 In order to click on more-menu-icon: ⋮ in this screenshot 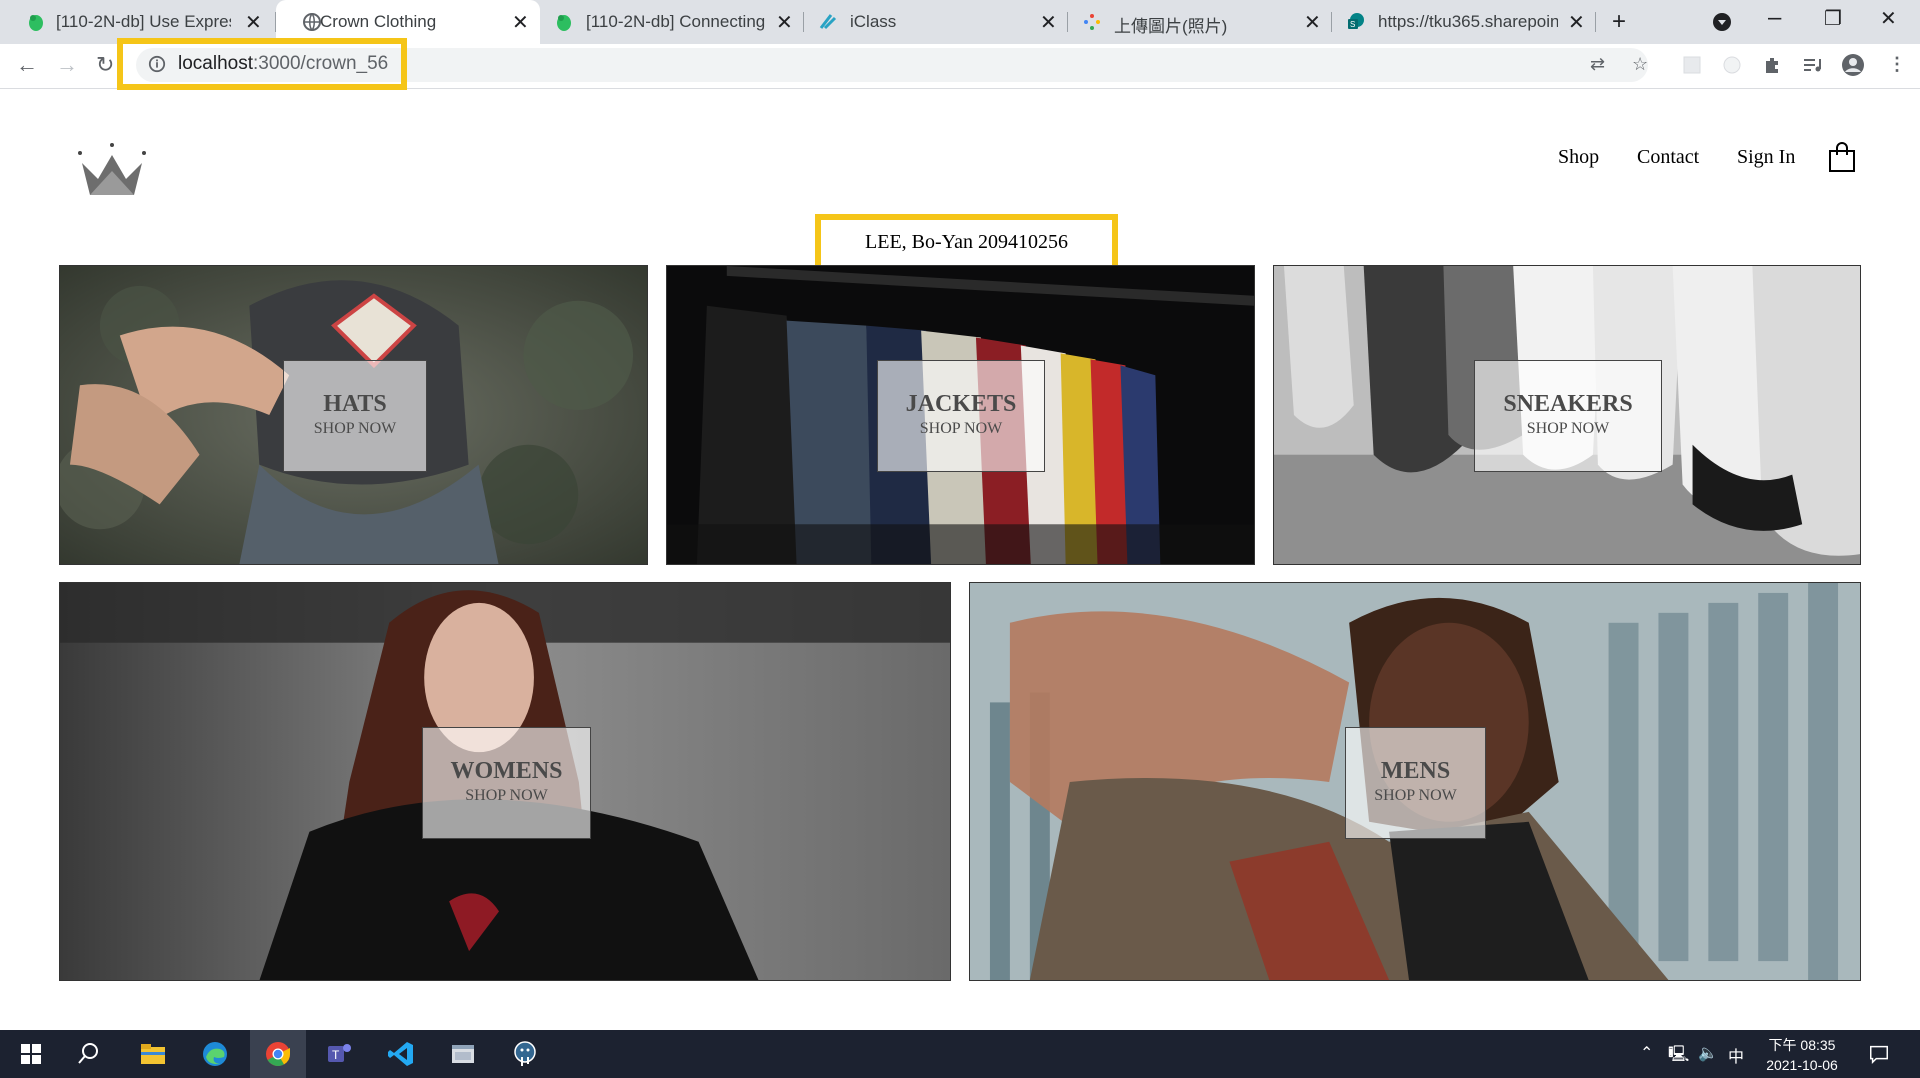, I will do `click(1898, 64)`.